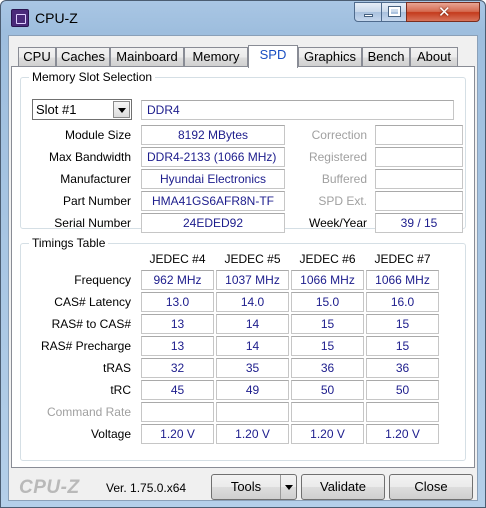 Image resolution: width=486 pixels, height=508 pixels. Describe the element at coordinates (69, 243) in the screenshot. I see `timings-table-legend: Timings Table` at that location.